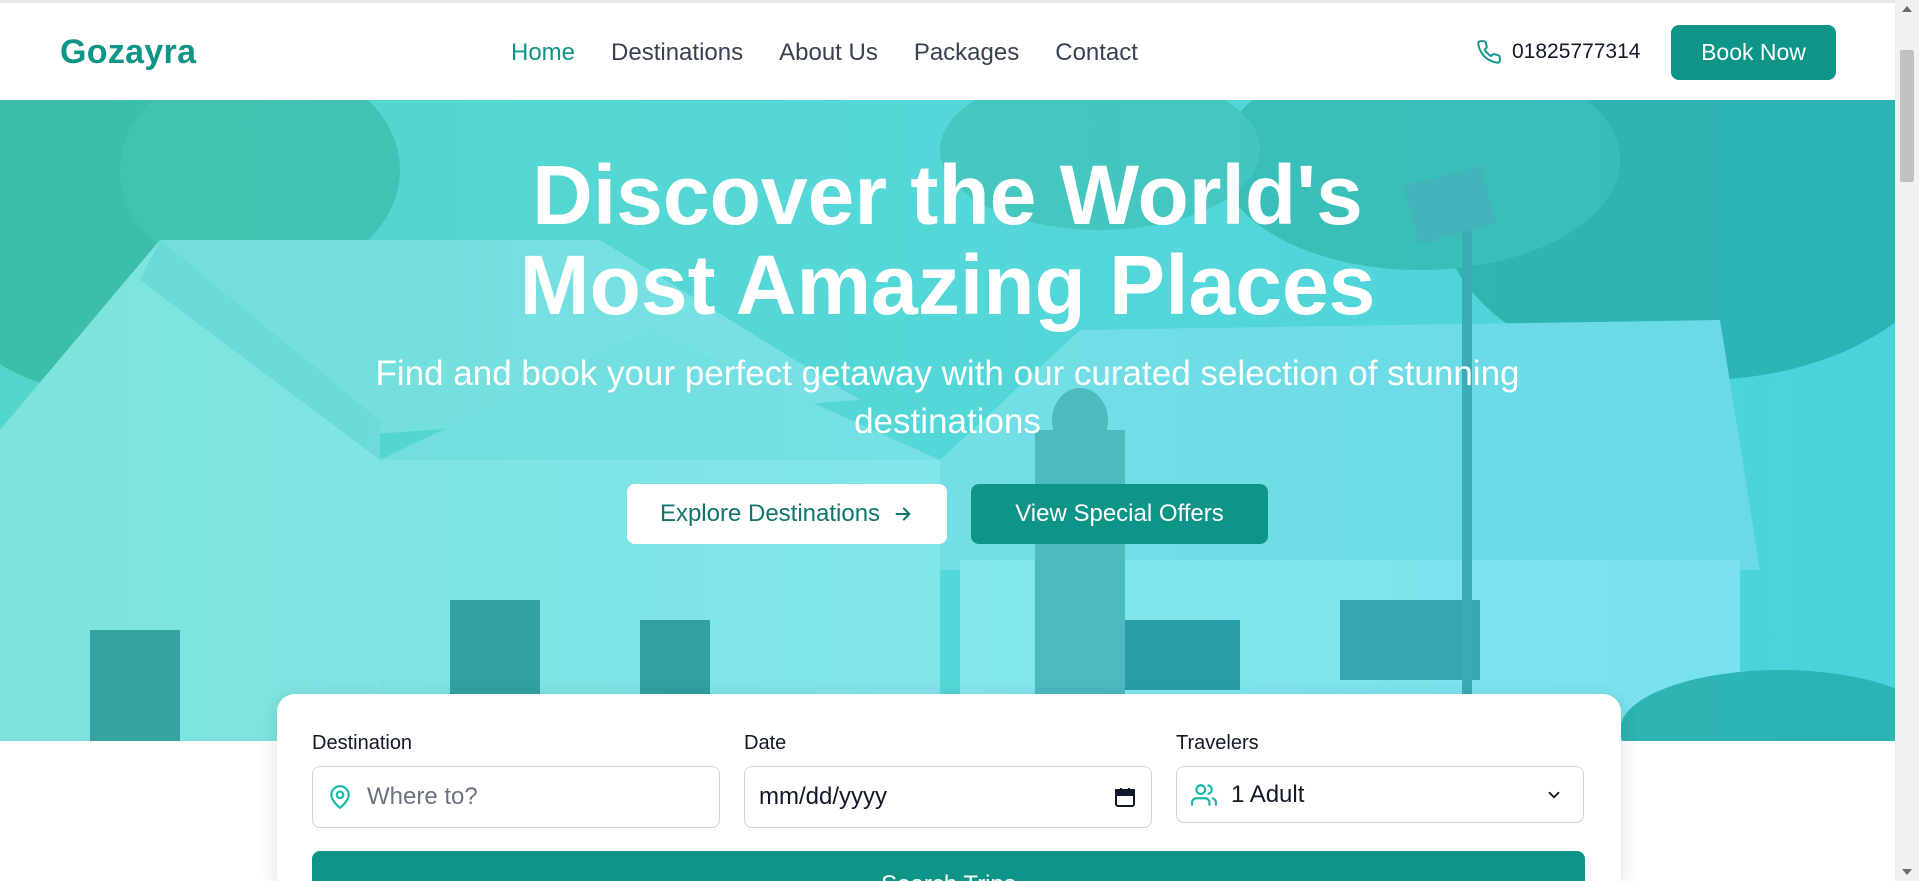  Describe the element at coordinates (527, 797) in the screenshot. I see `destination-input` at that location.